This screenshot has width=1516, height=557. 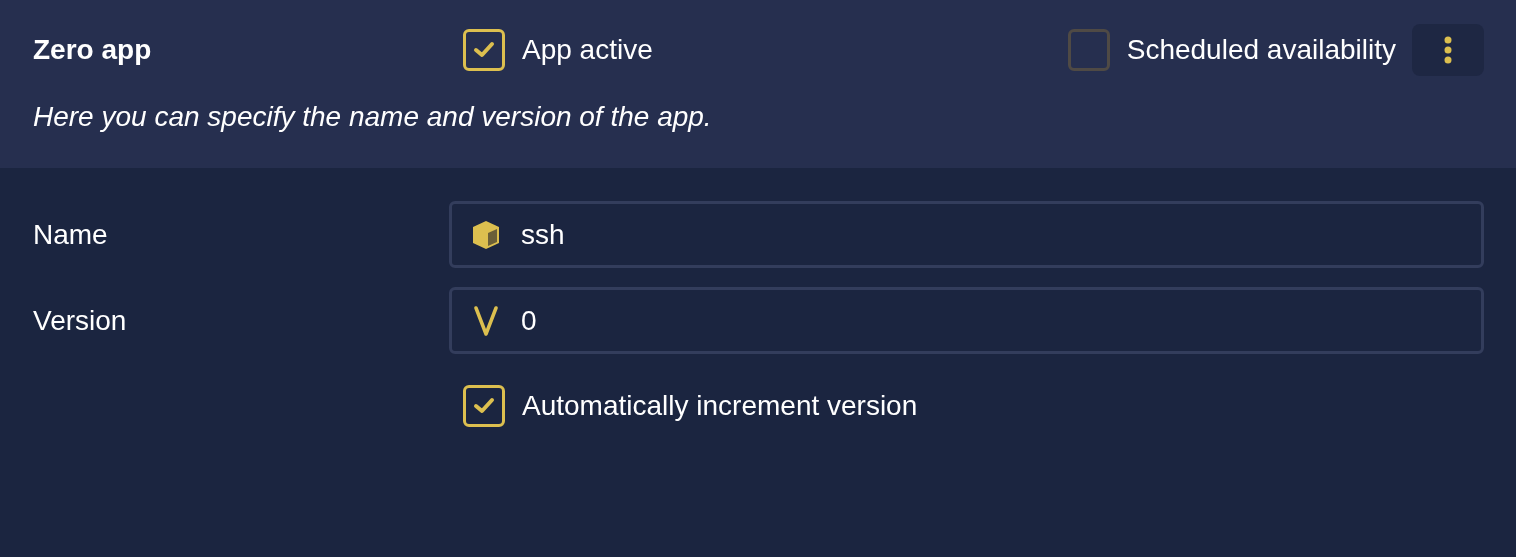 I want to click on v-icon, so click(x=486, y=320).